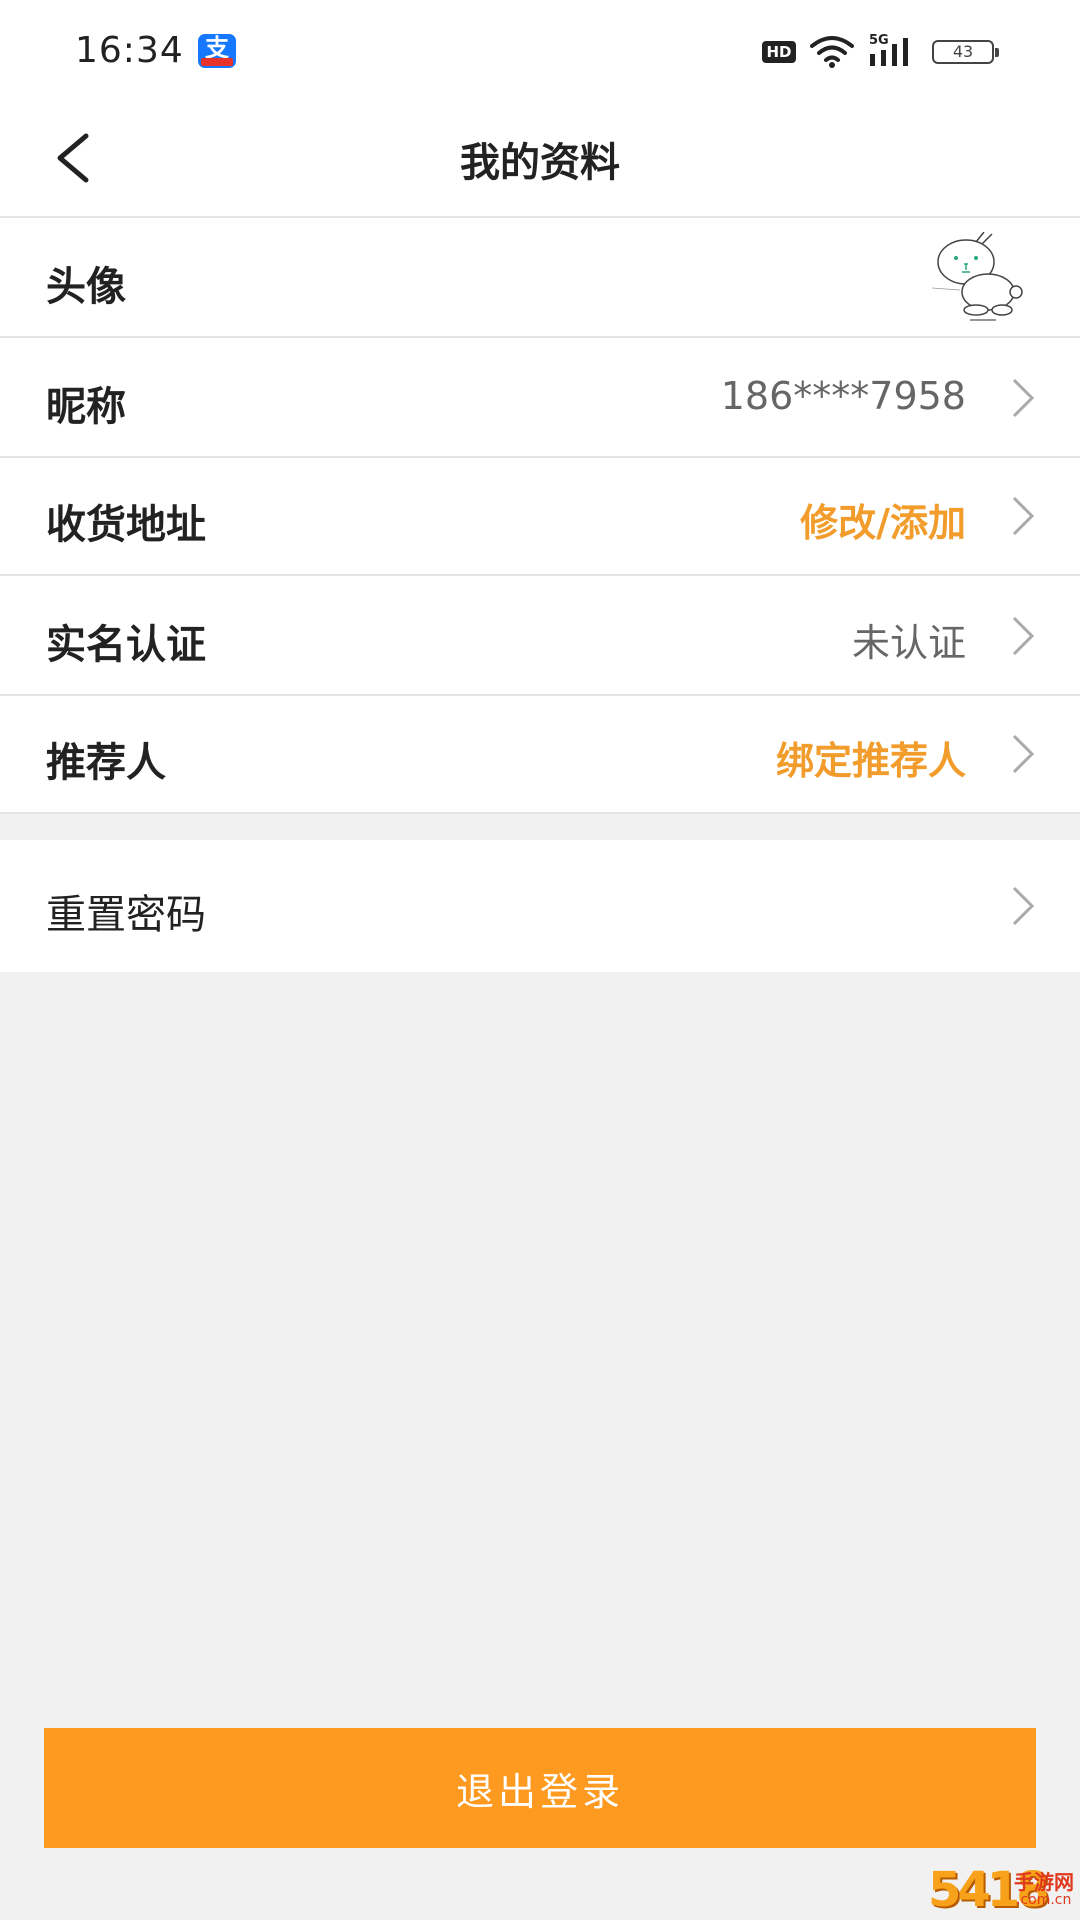  Describe the element at coordinates (540, 1788) in the screenshot. I see `logout-button: 退出登录` at that location.